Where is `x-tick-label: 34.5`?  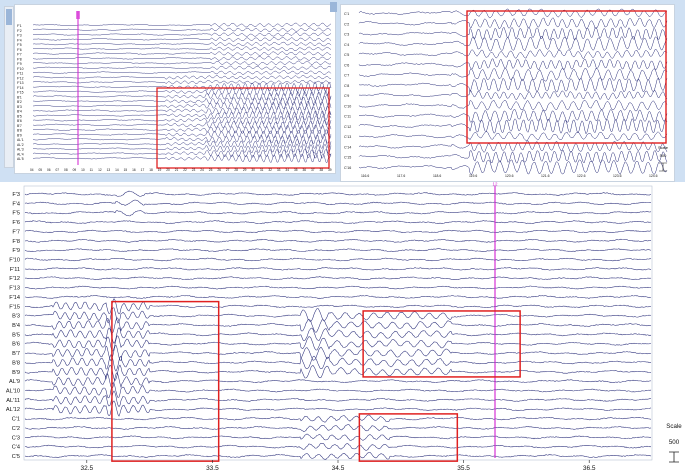
x-tick-label: 34.5 is located at coordinates (338, 468).